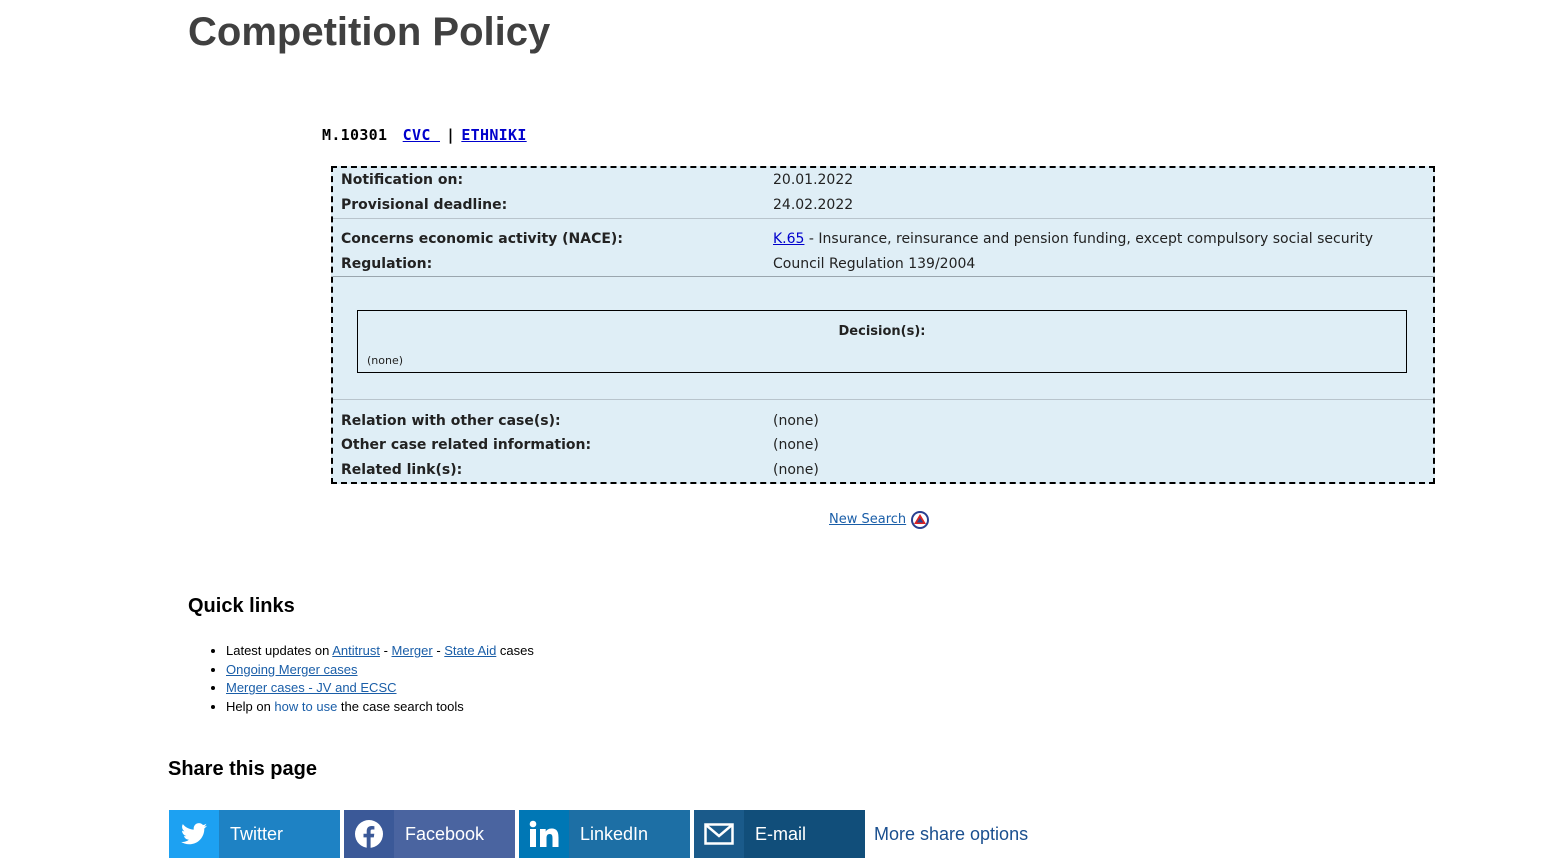  Describe the element at coordinates (614, 833) in the screenshot. I see `share-button-label: LinkedIn` at that location.